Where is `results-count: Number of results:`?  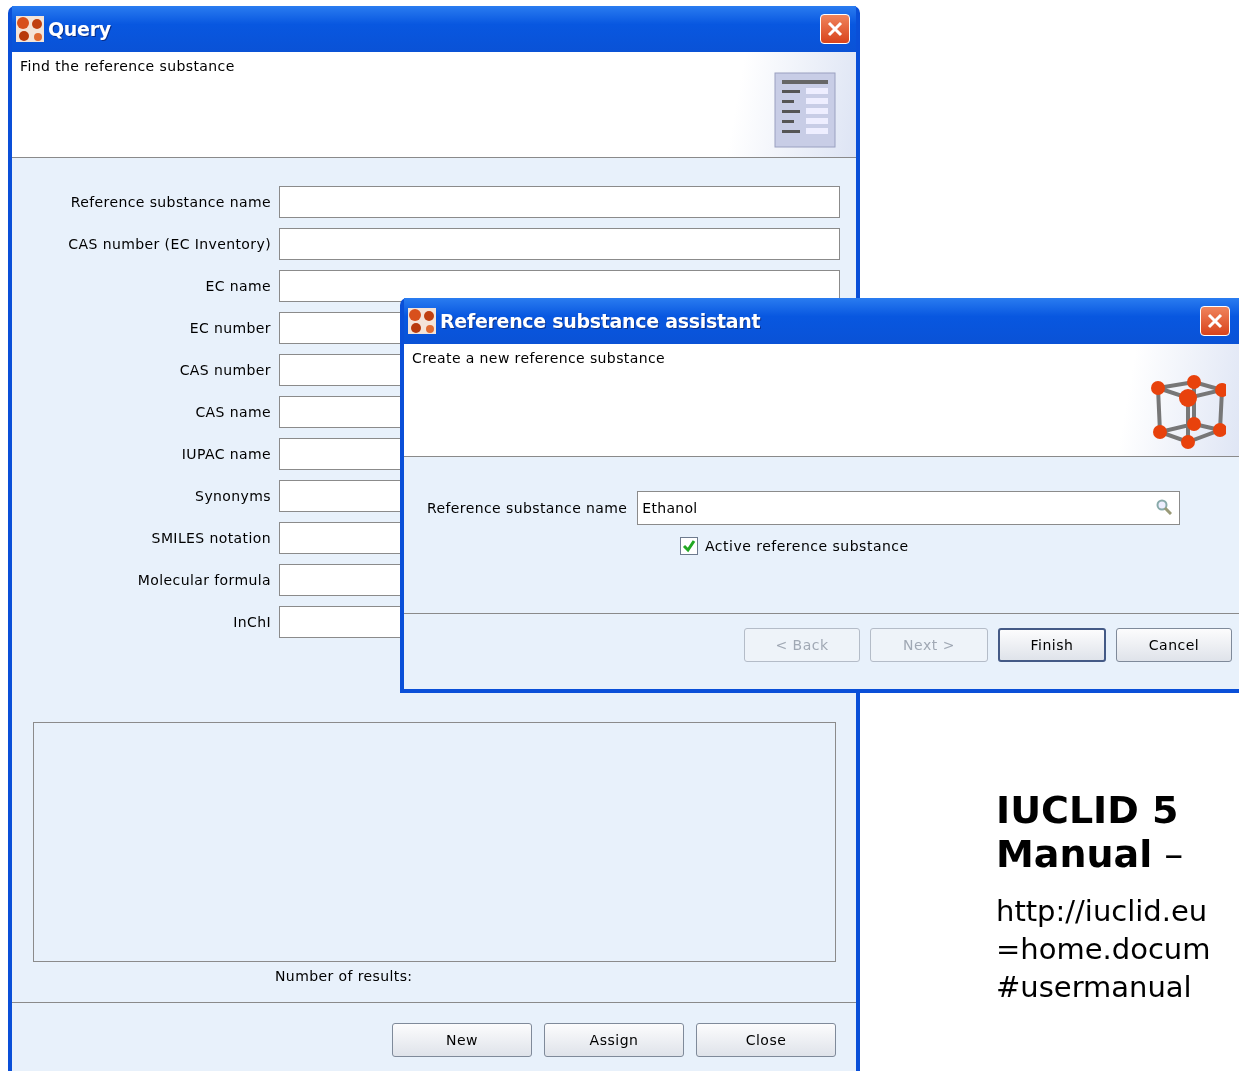 results-count: Number of results: is located at coordinates (344, 976).